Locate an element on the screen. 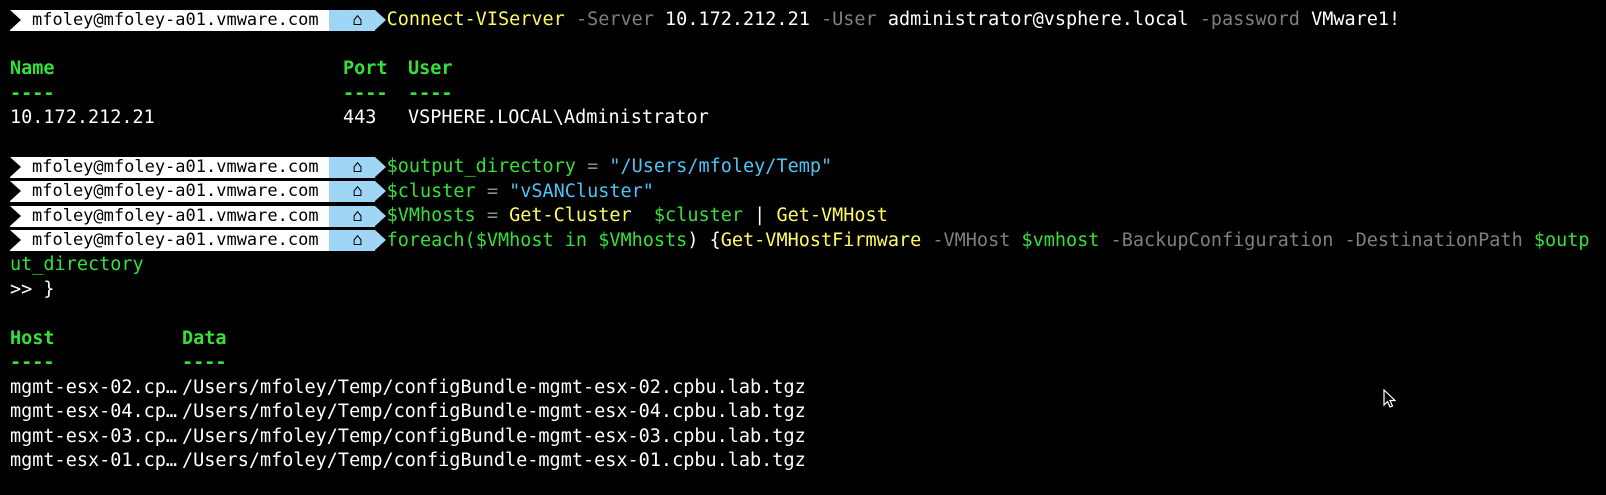 The height and width of the screenshot is (495, 1606). table-header: Host Data is located at coordinates (805, 339).